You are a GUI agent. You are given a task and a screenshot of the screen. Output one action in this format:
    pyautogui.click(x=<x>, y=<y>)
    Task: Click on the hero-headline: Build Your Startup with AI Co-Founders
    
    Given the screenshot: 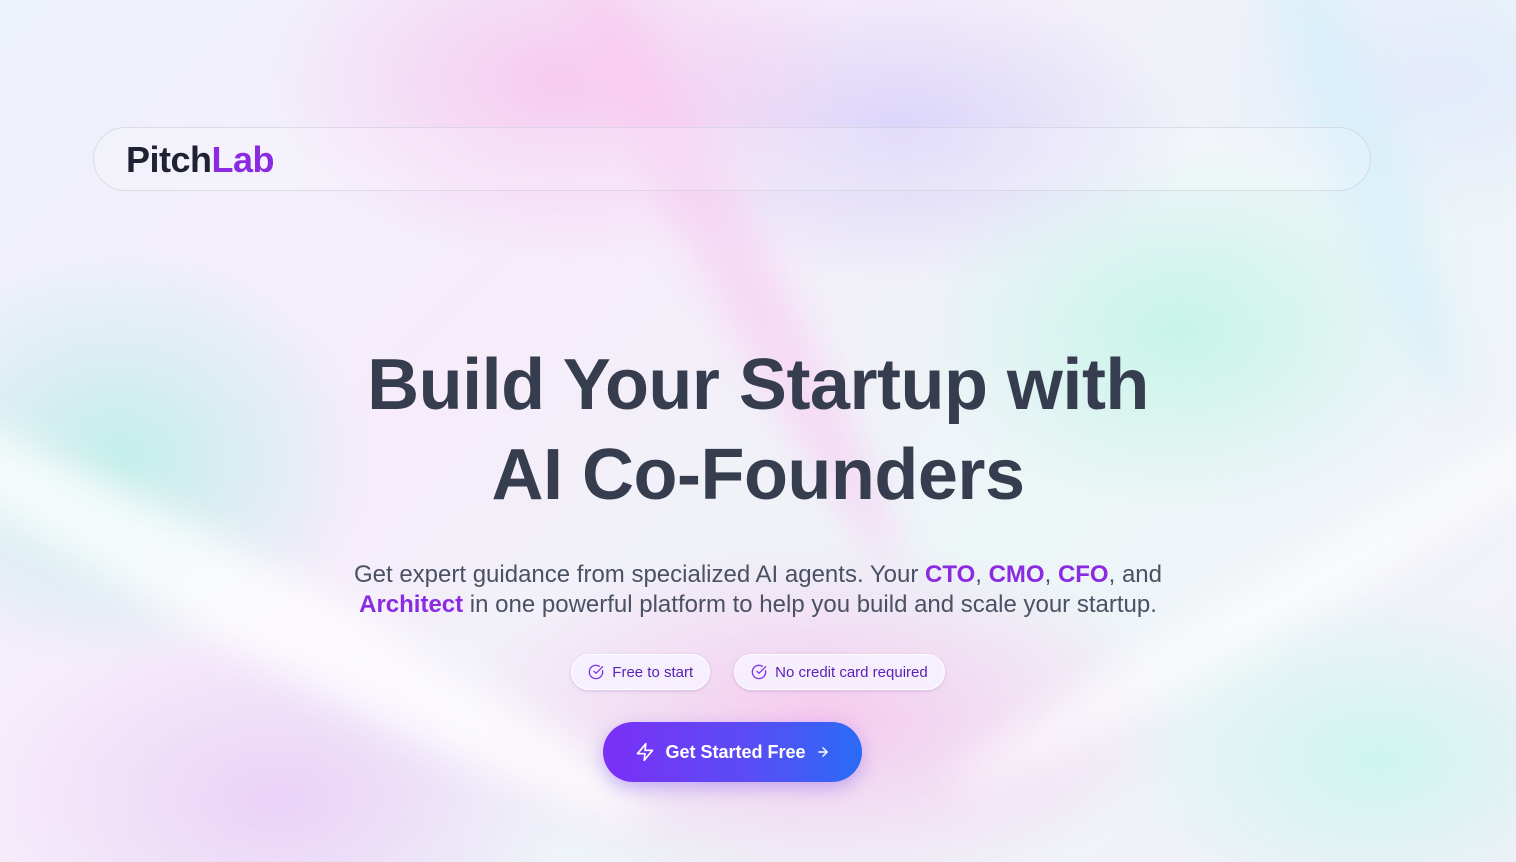 What is the action you would take?
    pyautogui.click(x=758, y=430)
    